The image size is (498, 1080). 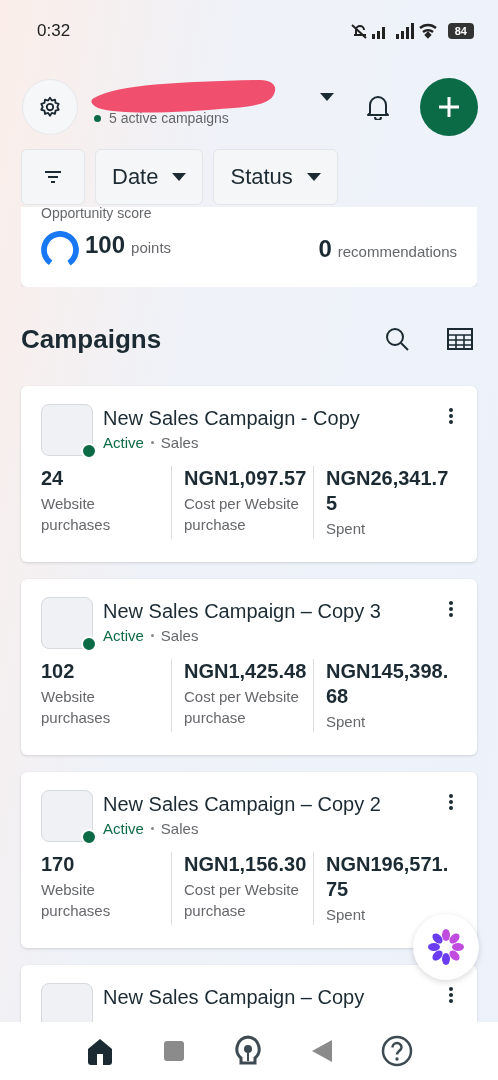 I want to click on metric-value: 24, so click(x=53, y=478).